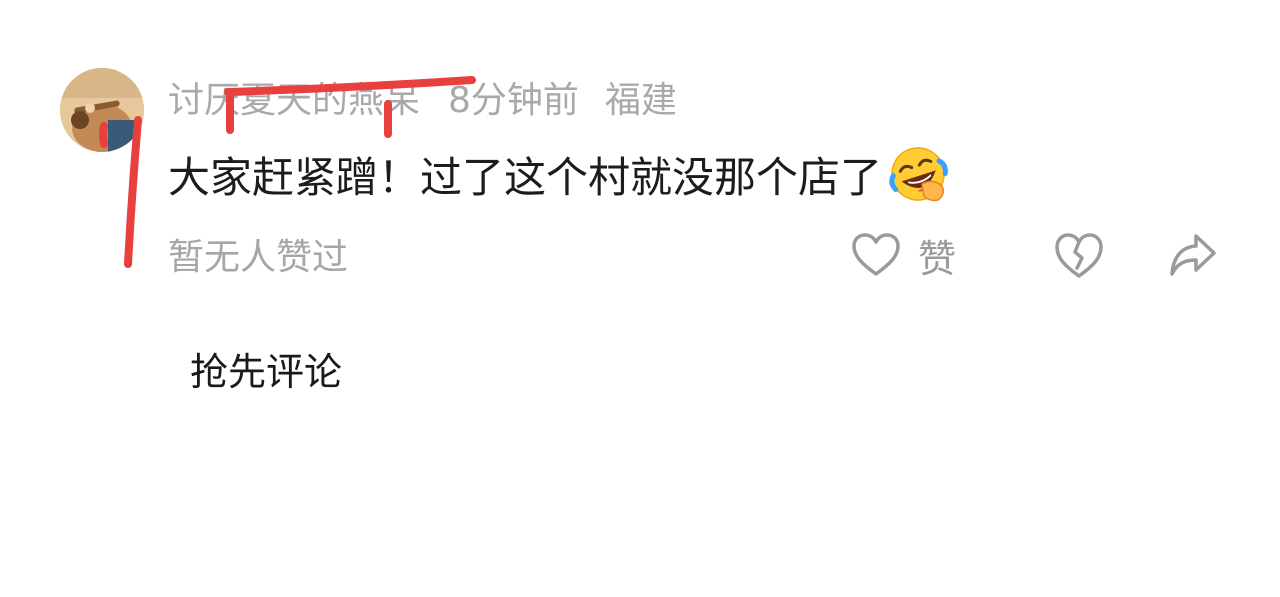 The height and width of the screenshot is (597, 1280). I want to click on like-button: 赞, so click(903, 255).